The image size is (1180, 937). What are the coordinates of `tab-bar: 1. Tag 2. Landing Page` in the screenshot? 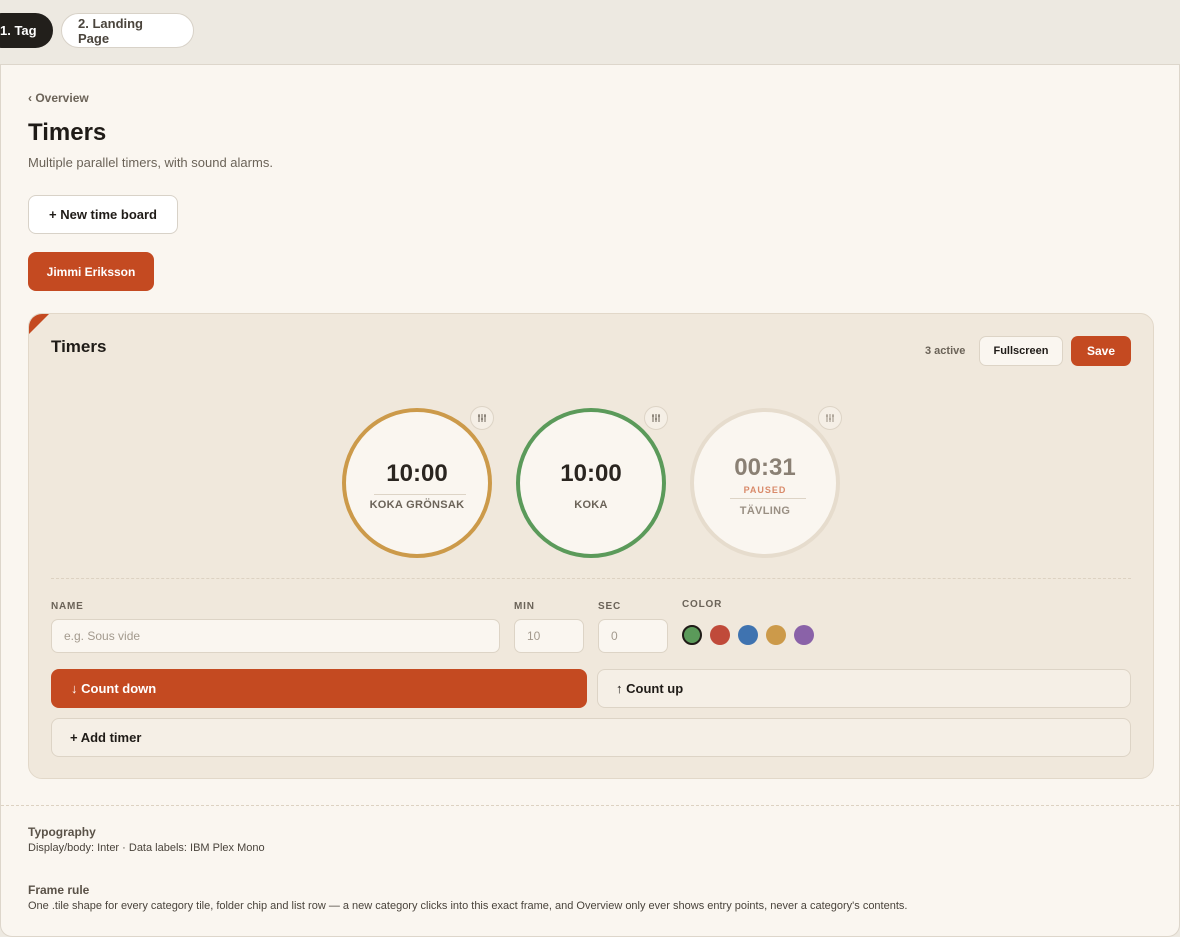 It's located at (590, 32).